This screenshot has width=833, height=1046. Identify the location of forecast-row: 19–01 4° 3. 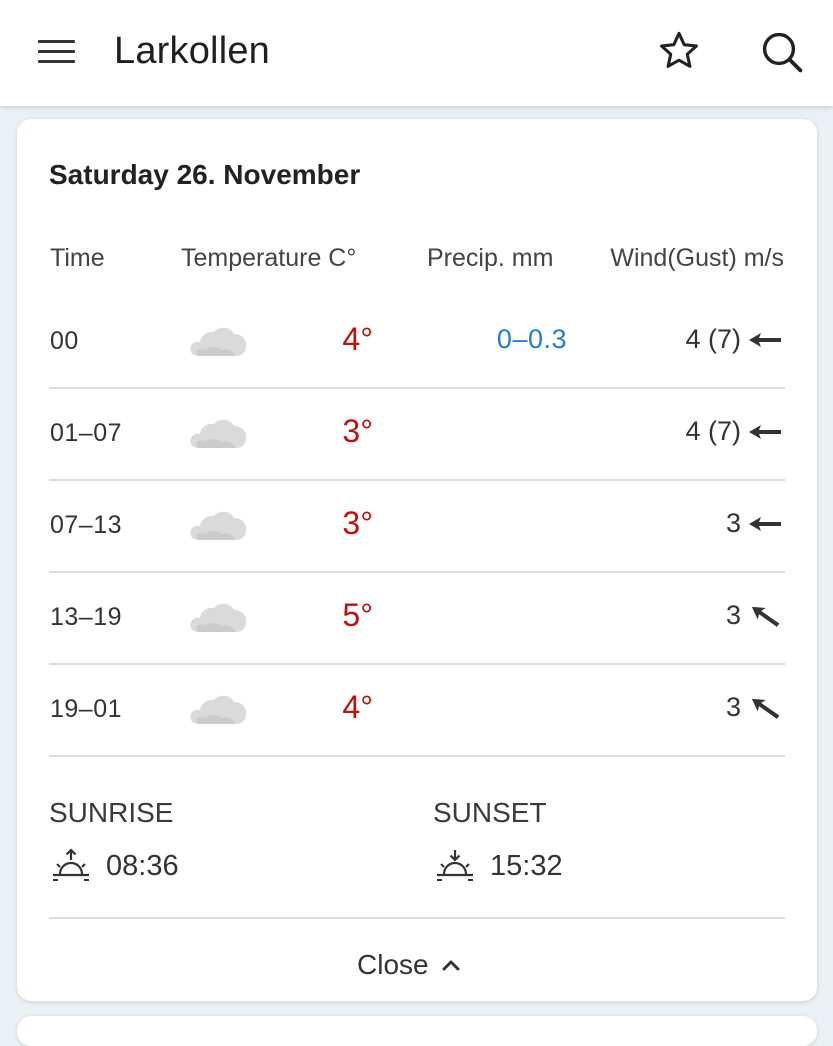
(417, 711).